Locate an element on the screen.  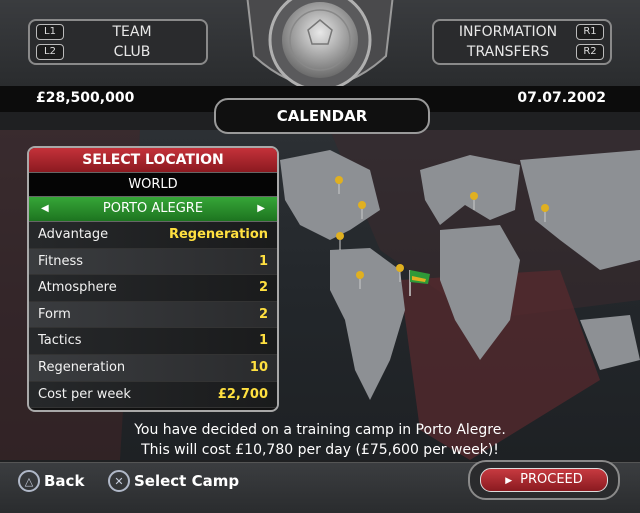
panel-title: SELECT LOCATION is located at coordinates (153, 160).